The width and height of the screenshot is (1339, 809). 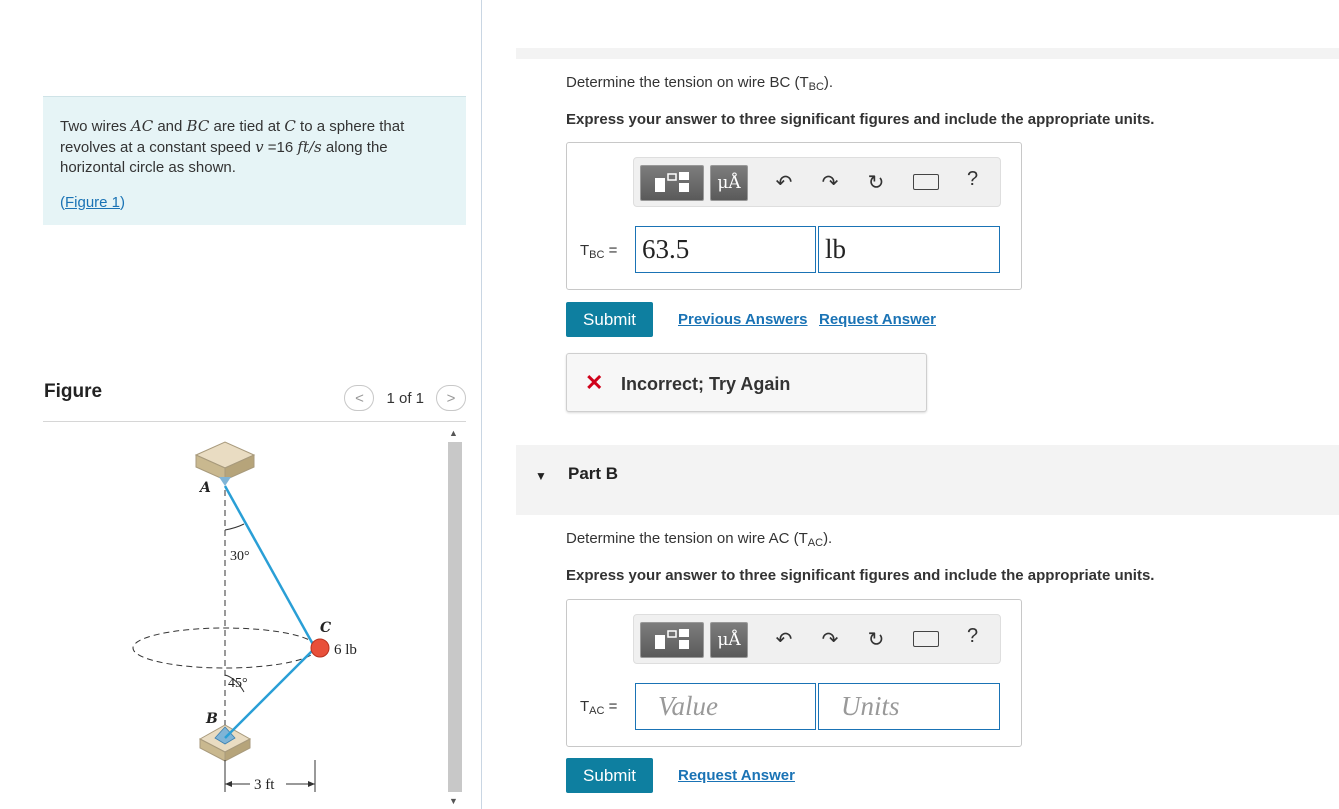 What do you see at coordinates (743, 319) in the screenshot?
I see `previous-answers-link: Previous Answers` at bounding box center [743, 319].